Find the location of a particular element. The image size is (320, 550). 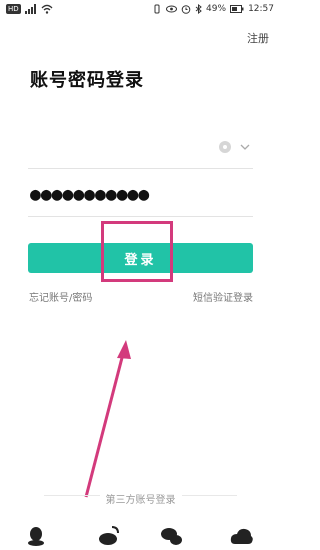

social-login-row is located at coordinates (140, 537).